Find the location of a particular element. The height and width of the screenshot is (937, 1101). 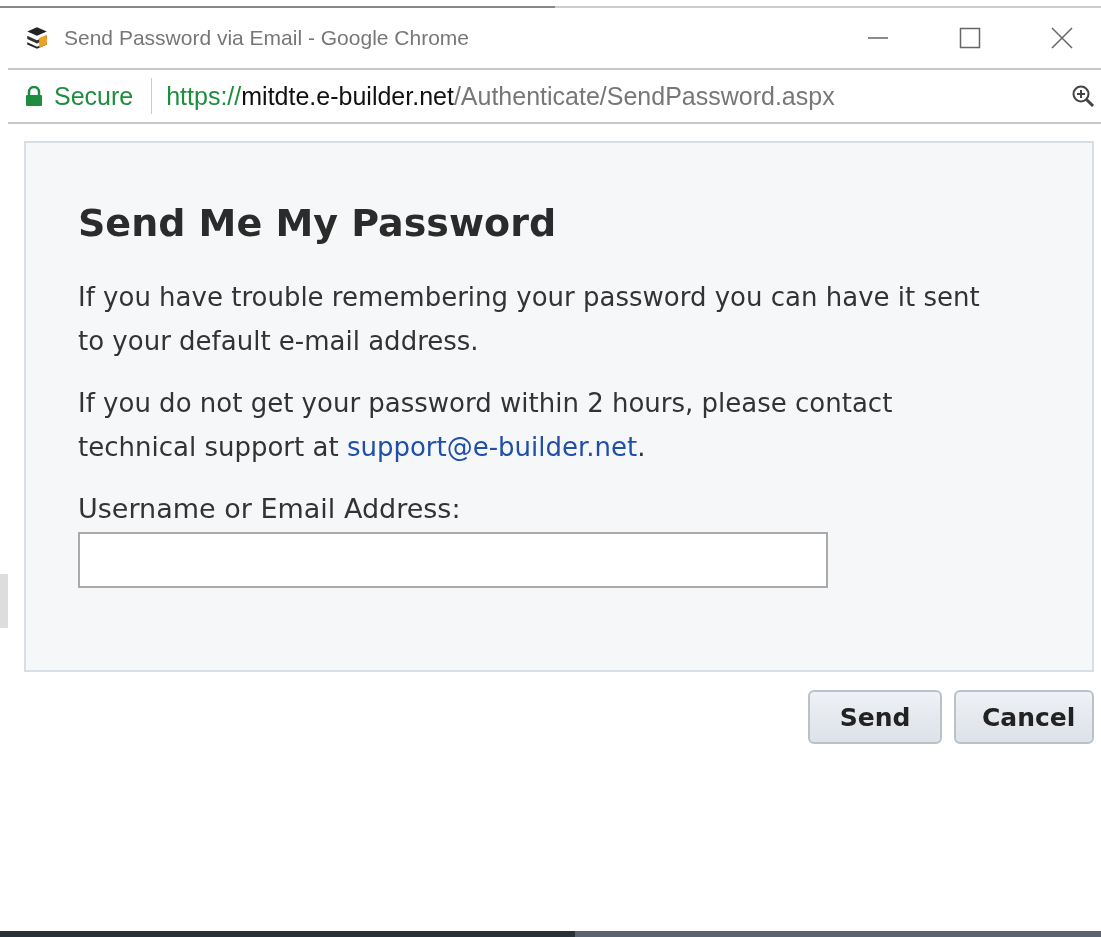

close-icon is located at coordinates (1062, 38).